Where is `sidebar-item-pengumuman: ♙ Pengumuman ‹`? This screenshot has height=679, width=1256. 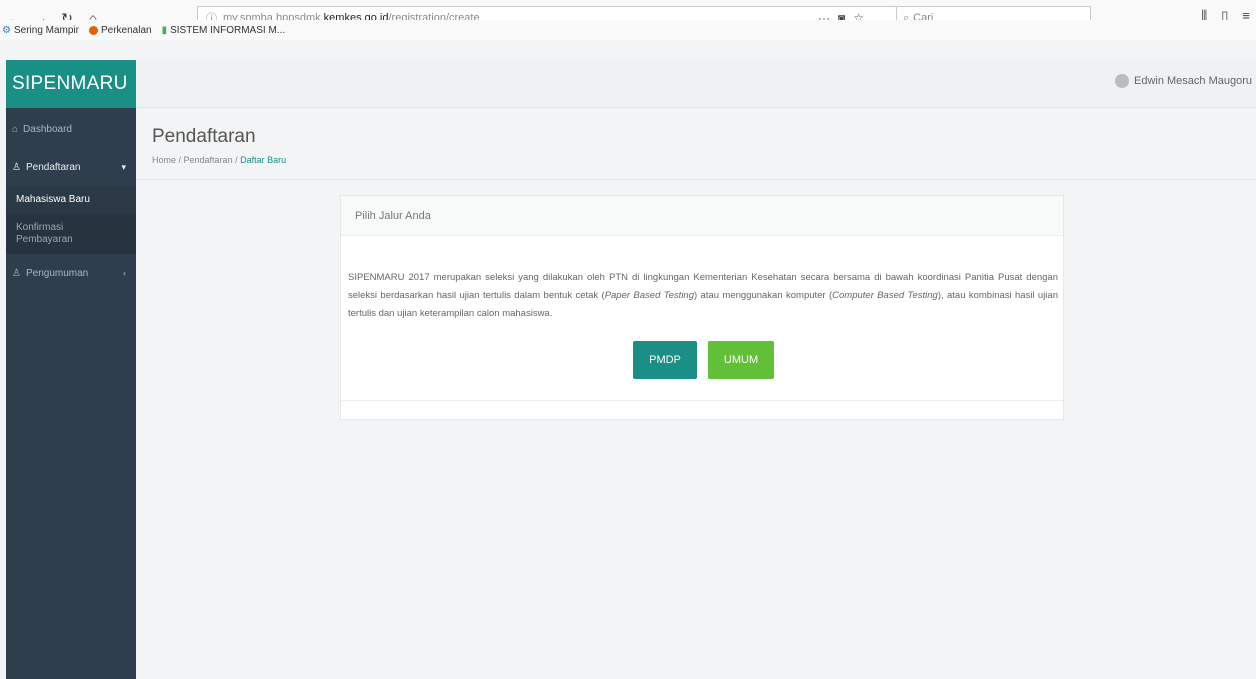
sidebar-item-pengumuman: ♙ Pengumuman ‹ is located at coordinates (71, 273).